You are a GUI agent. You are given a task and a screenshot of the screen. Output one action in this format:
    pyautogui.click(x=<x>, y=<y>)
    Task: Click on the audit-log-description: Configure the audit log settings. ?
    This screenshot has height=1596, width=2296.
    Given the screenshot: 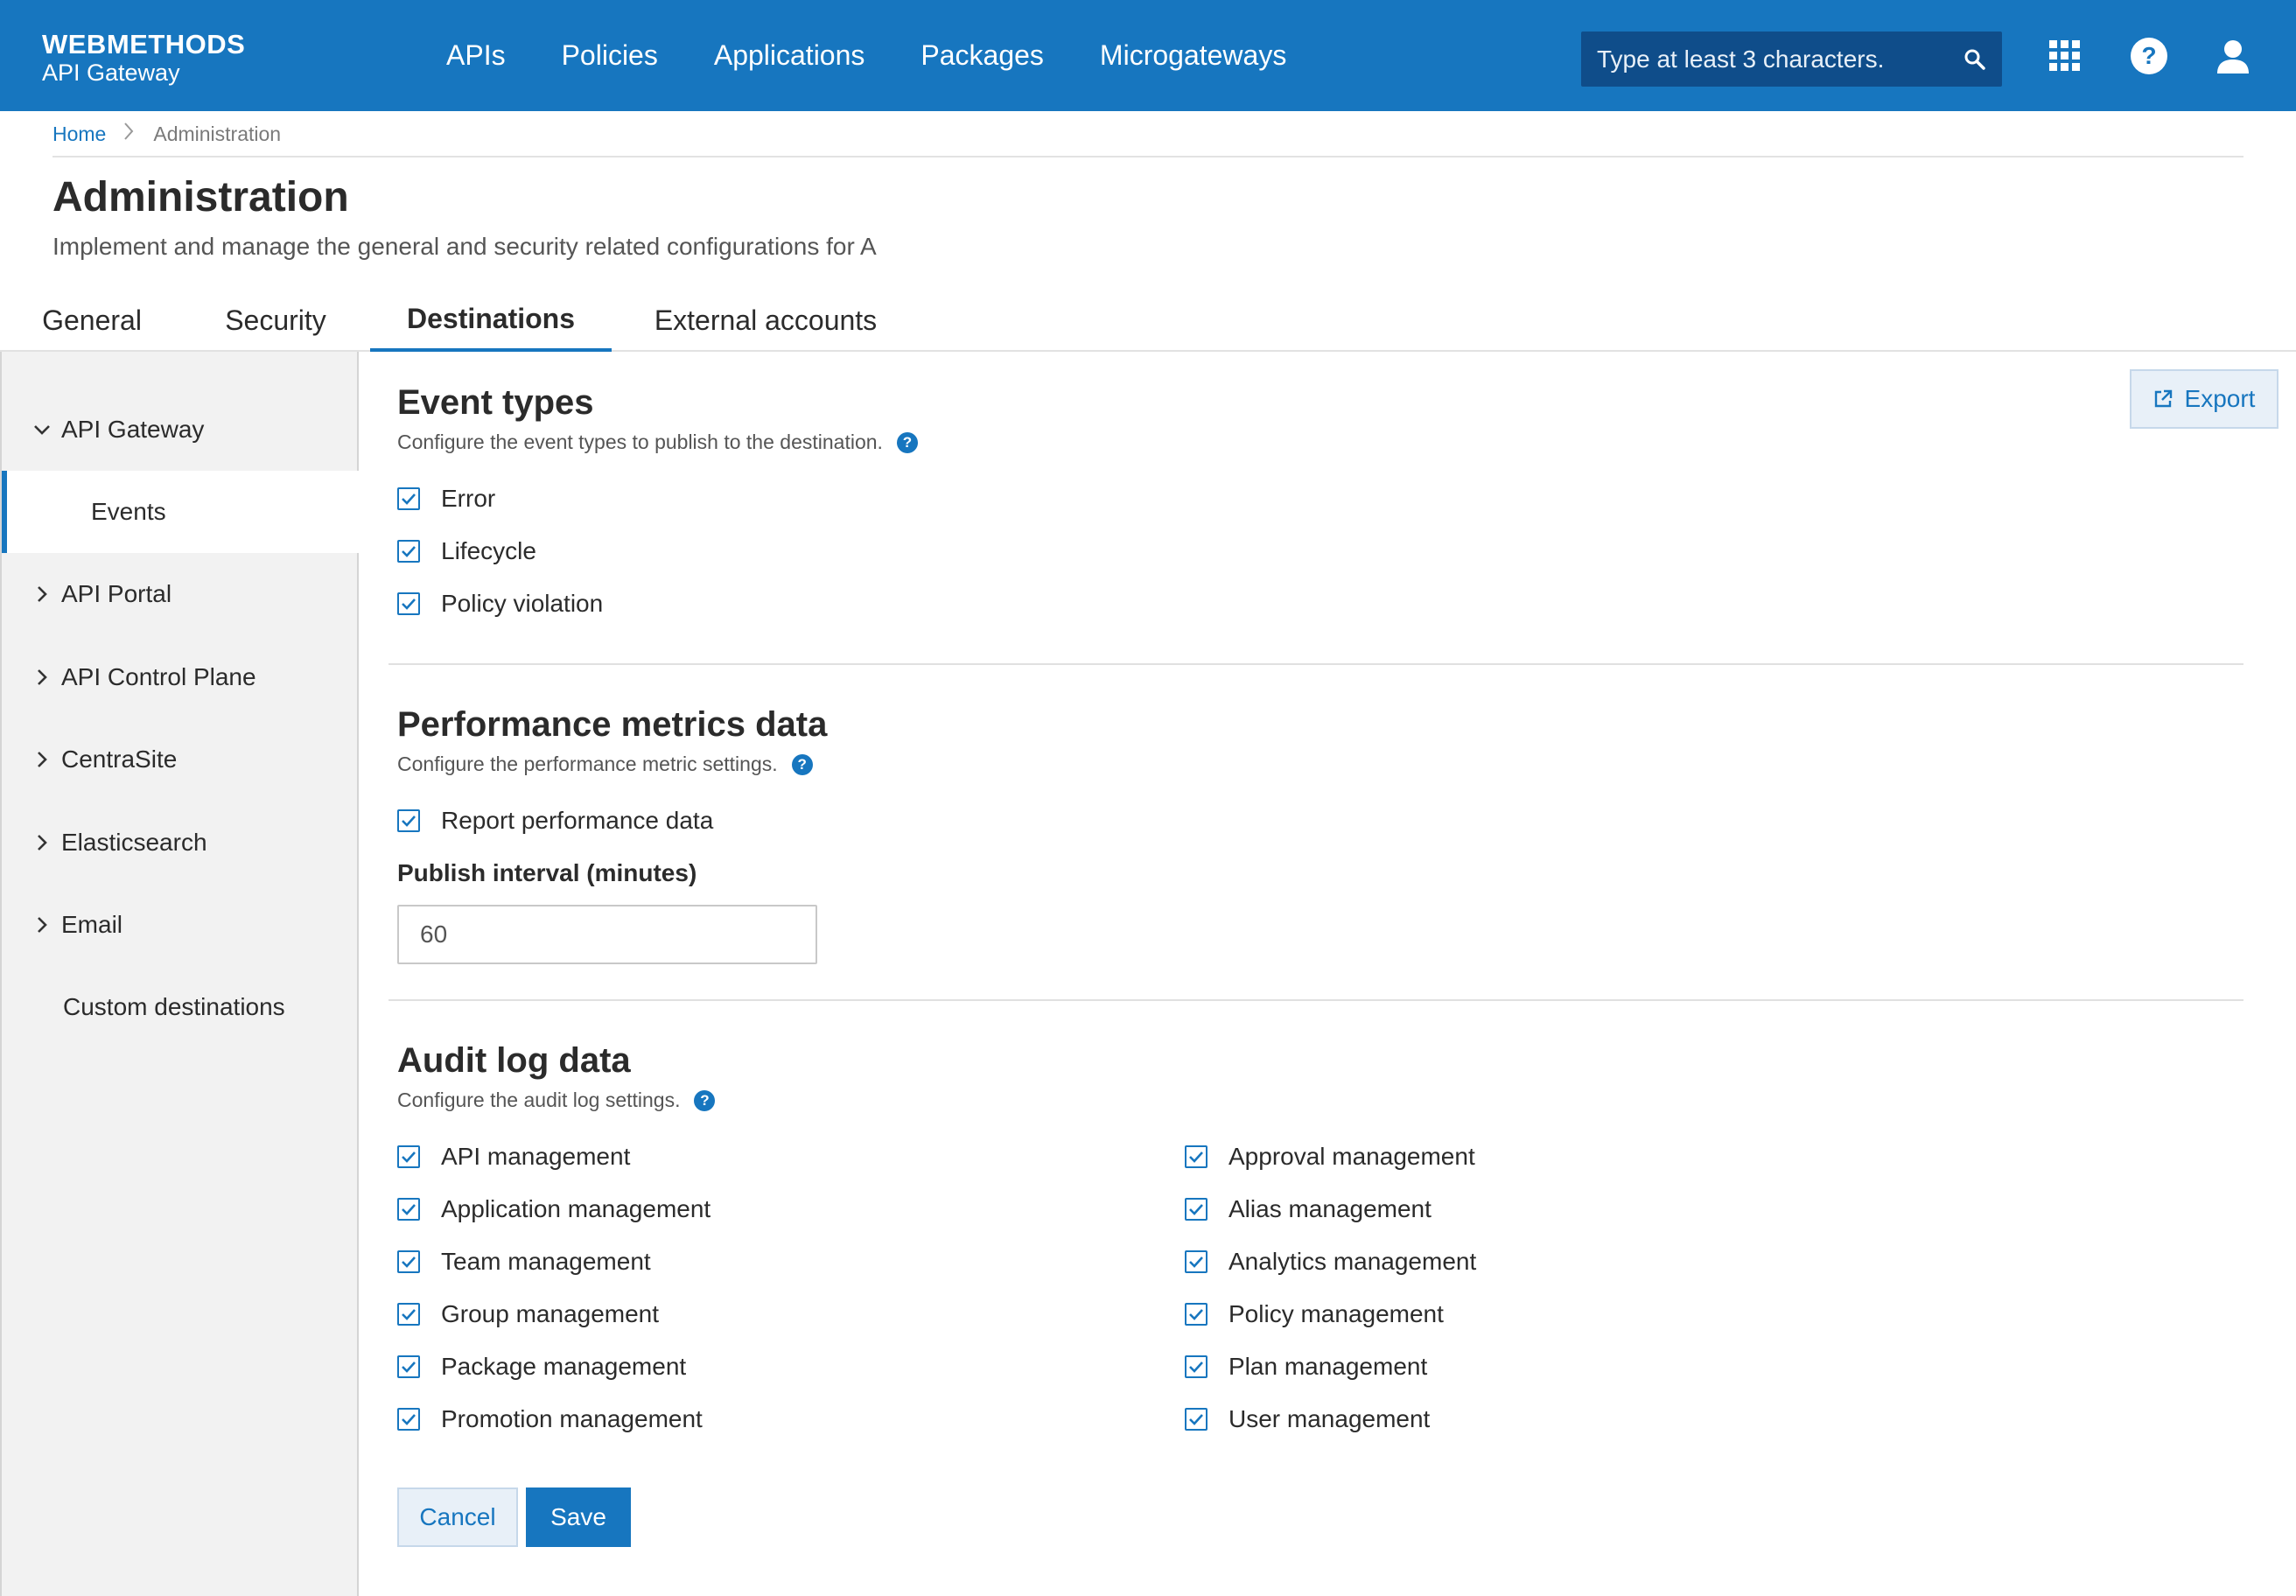 What is the action you would take?
    pyautogui.click(x=556, y=1100)
    